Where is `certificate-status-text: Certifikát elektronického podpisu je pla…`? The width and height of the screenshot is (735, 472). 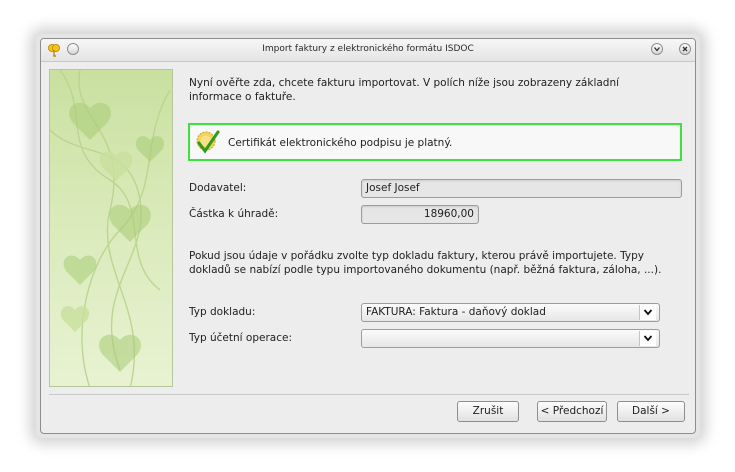
certificate-status-text: Certifikát elektronického podpisu je pla… is located at coordinates (340, 143).